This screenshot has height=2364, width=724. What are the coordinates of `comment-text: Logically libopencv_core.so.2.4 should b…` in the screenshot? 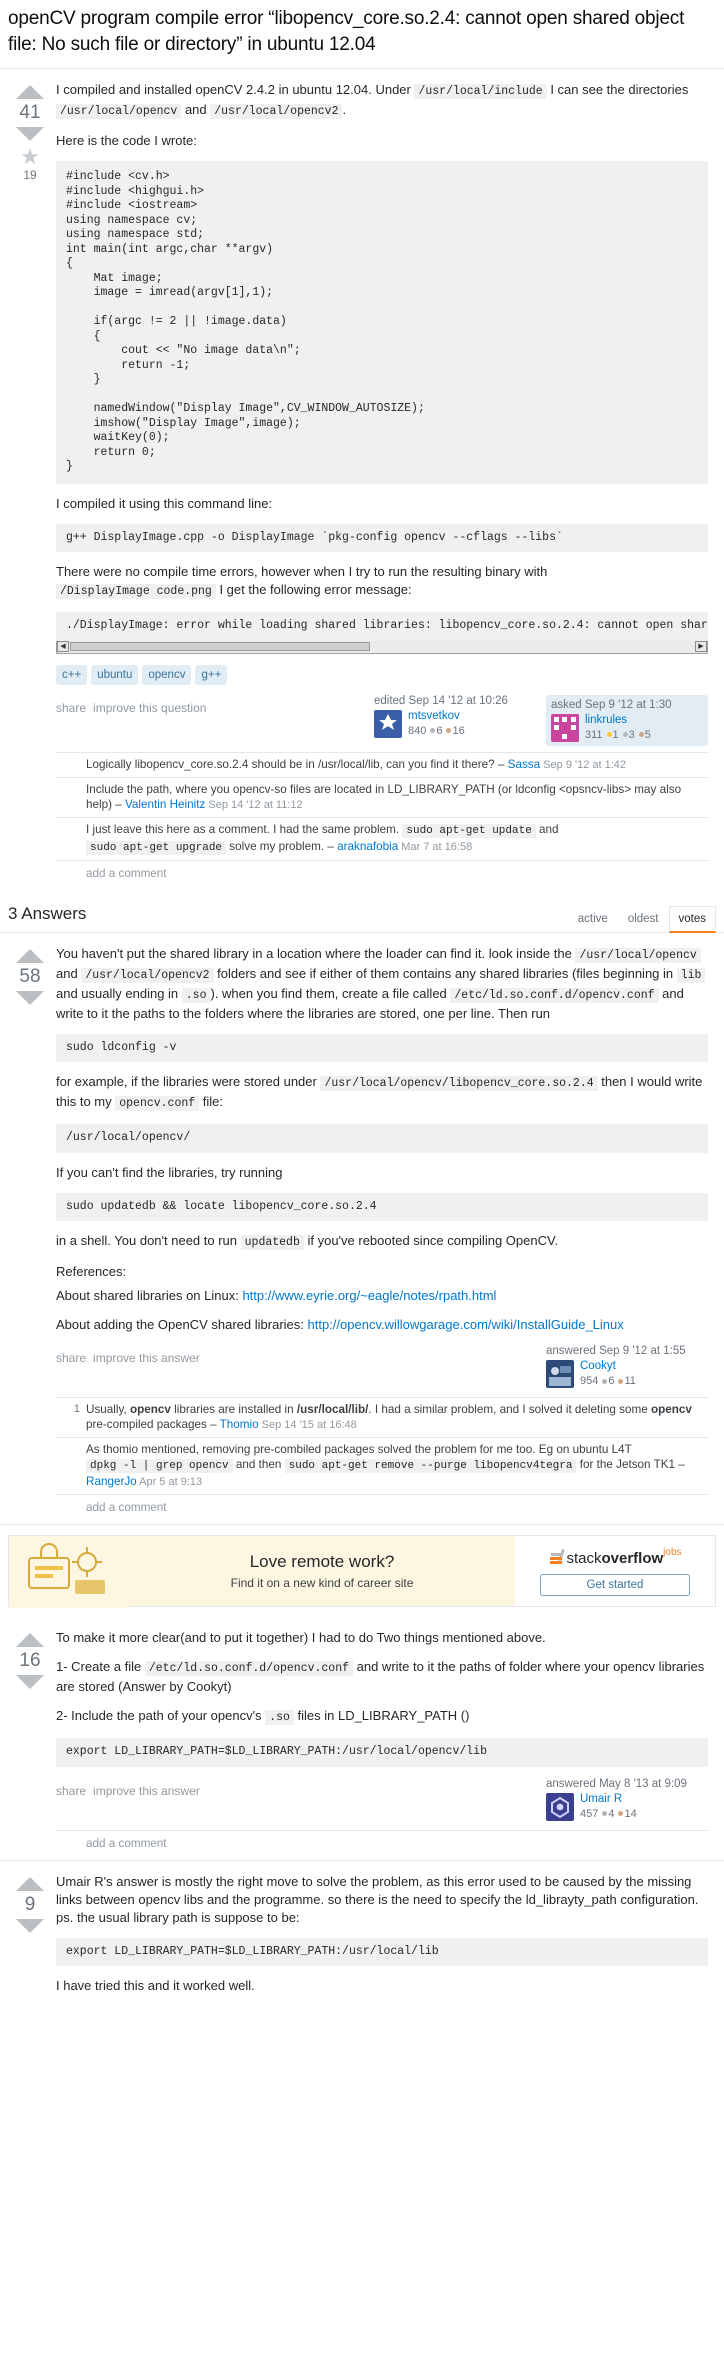 It's located at (393, 765).